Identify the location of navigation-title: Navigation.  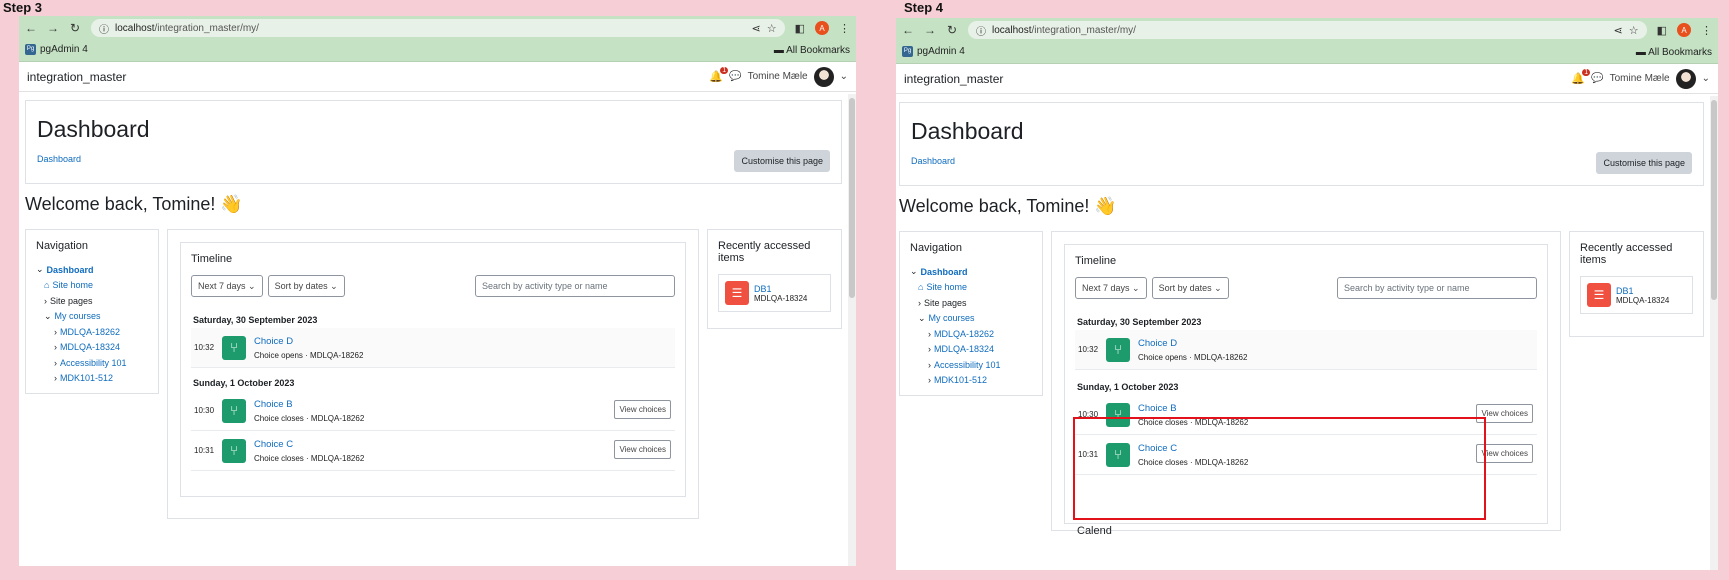
(936, 248).